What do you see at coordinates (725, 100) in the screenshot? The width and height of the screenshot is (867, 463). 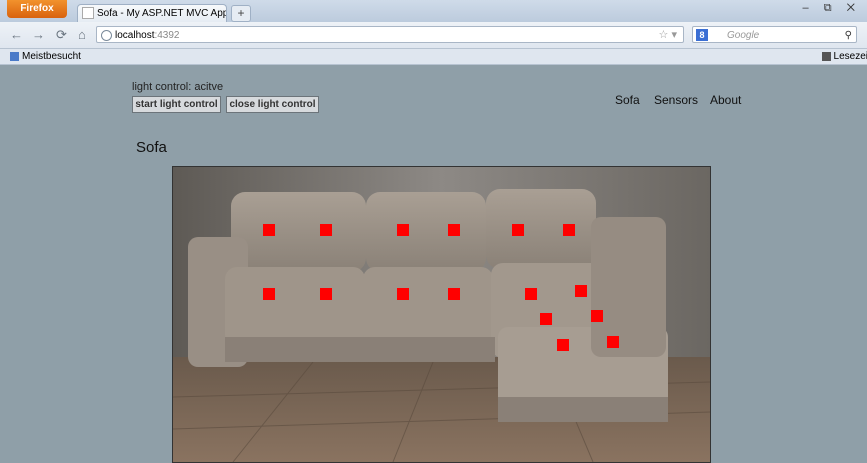 I see `nav-link-about: About` at bounding box center [725, 100].